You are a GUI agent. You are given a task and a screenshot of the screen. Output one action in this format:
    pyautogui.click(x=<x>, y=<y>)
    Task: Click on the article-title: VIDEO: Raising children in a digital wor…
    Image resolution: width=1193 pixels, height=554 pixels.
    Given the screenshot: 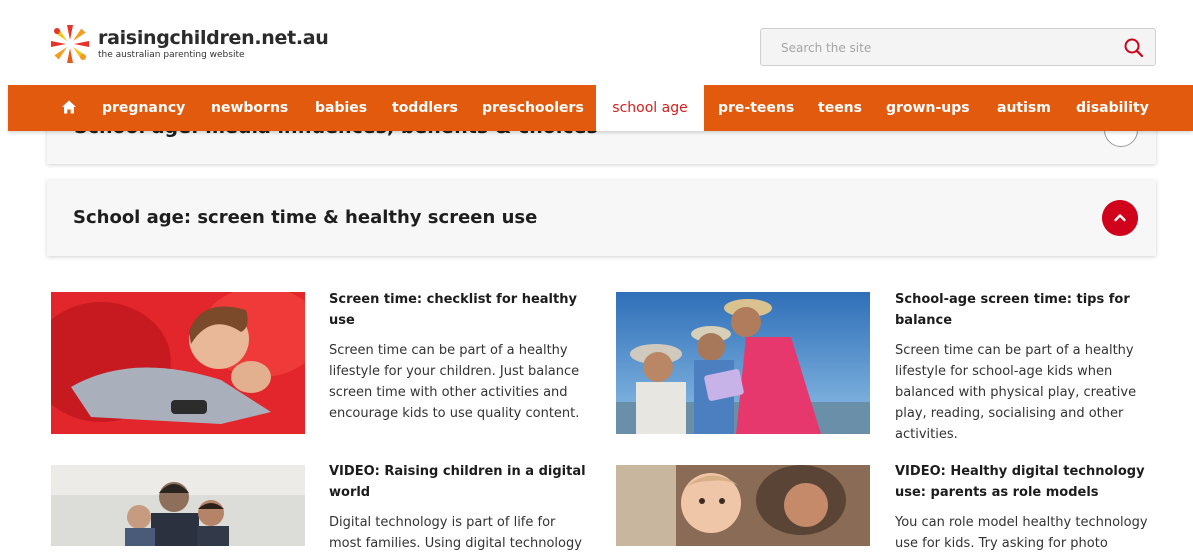 What is the action you would take?
    pyautogui.click(x=460, y=482)
    